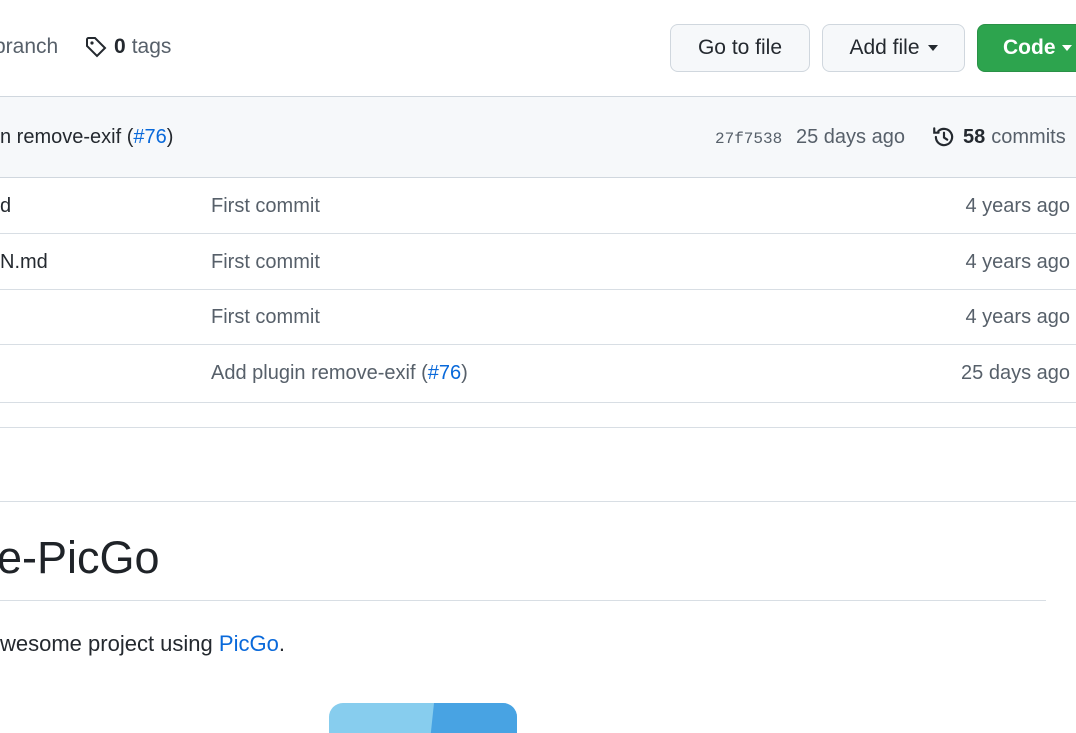 Image resolution: width=1076 pixels, height=733 pixels. I want to click on code-button: Code, so click(1026, 48).